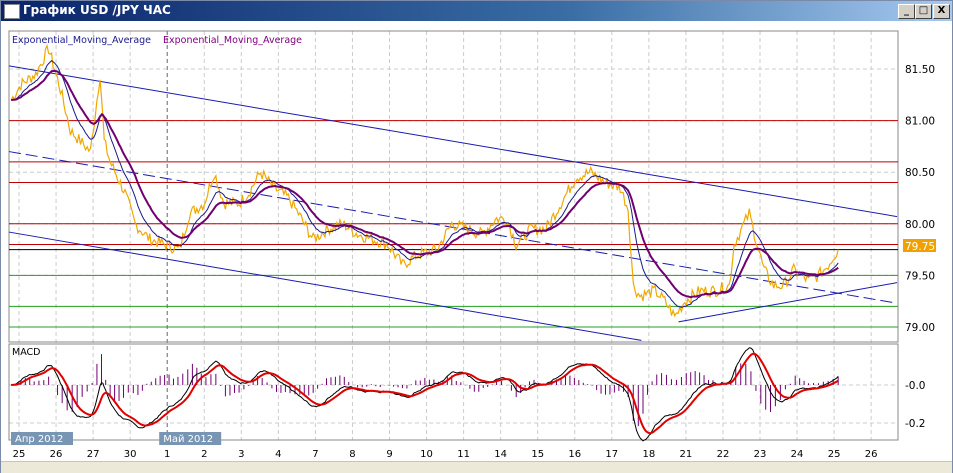 This screenshot has height=473, width=953. I want to click on y-tick-label: 81.00, so click(920, 122).